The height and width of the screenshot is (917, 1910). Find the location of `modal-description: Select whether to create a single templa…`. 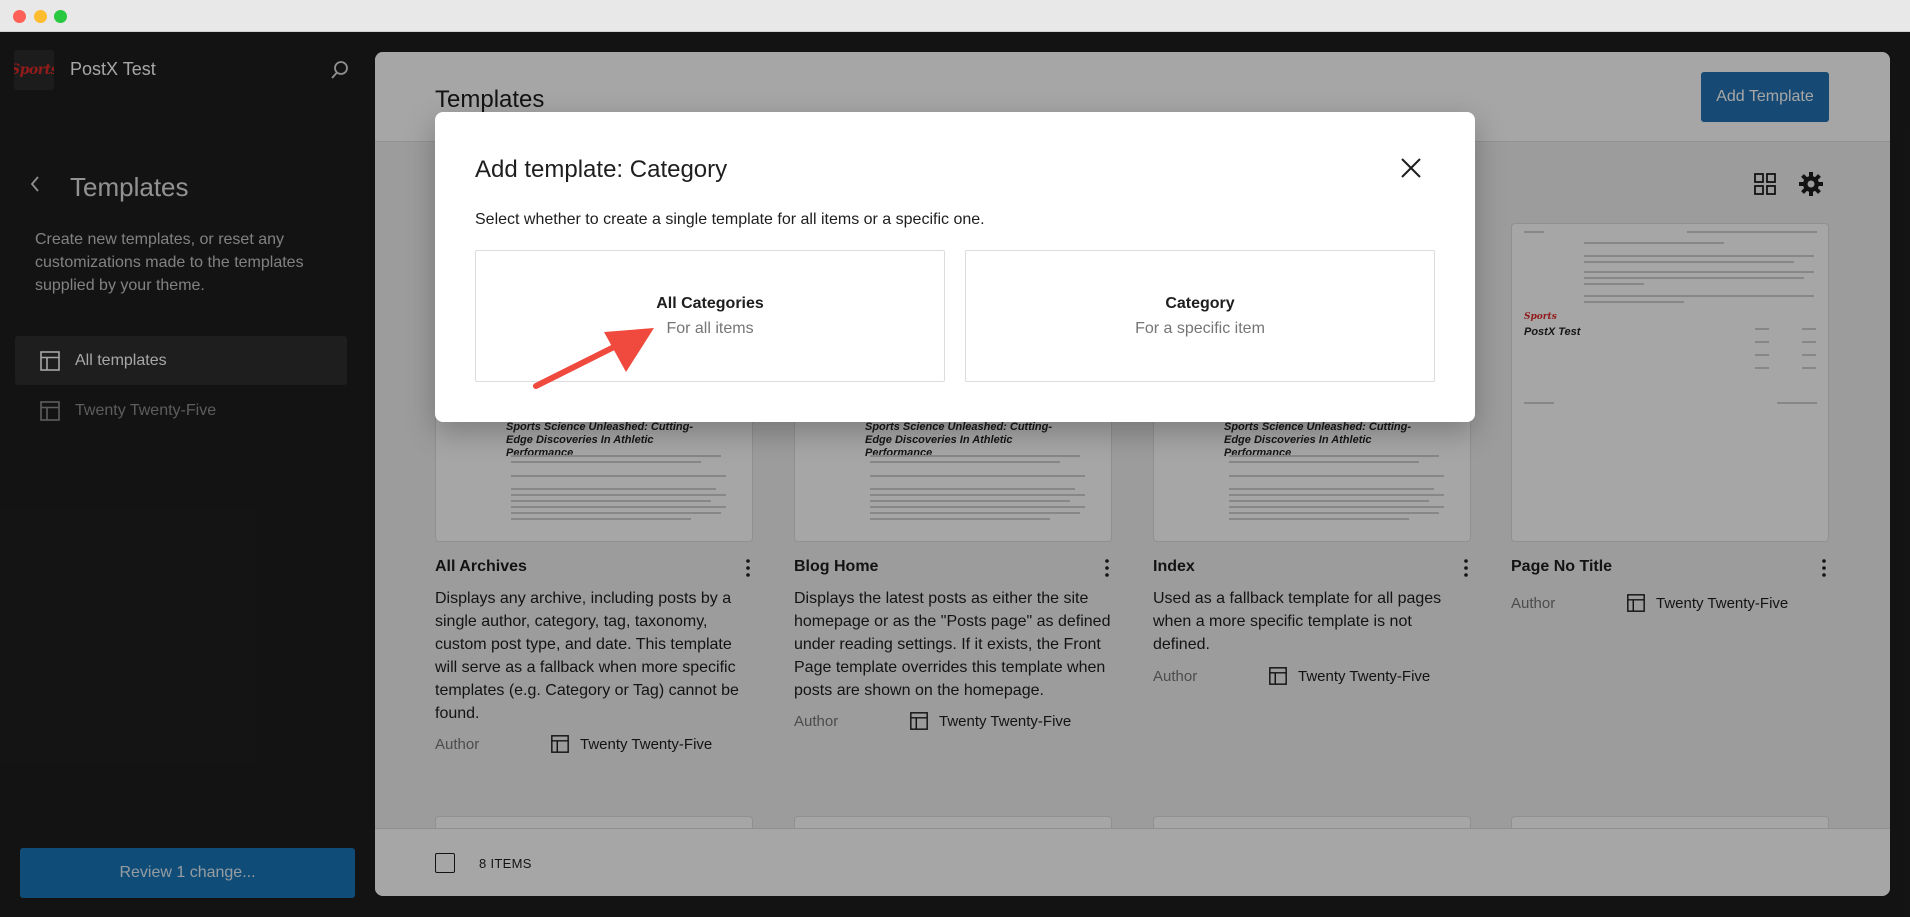

modal-description: Select whether to create a single templa… is located at coordinates (730, 219).